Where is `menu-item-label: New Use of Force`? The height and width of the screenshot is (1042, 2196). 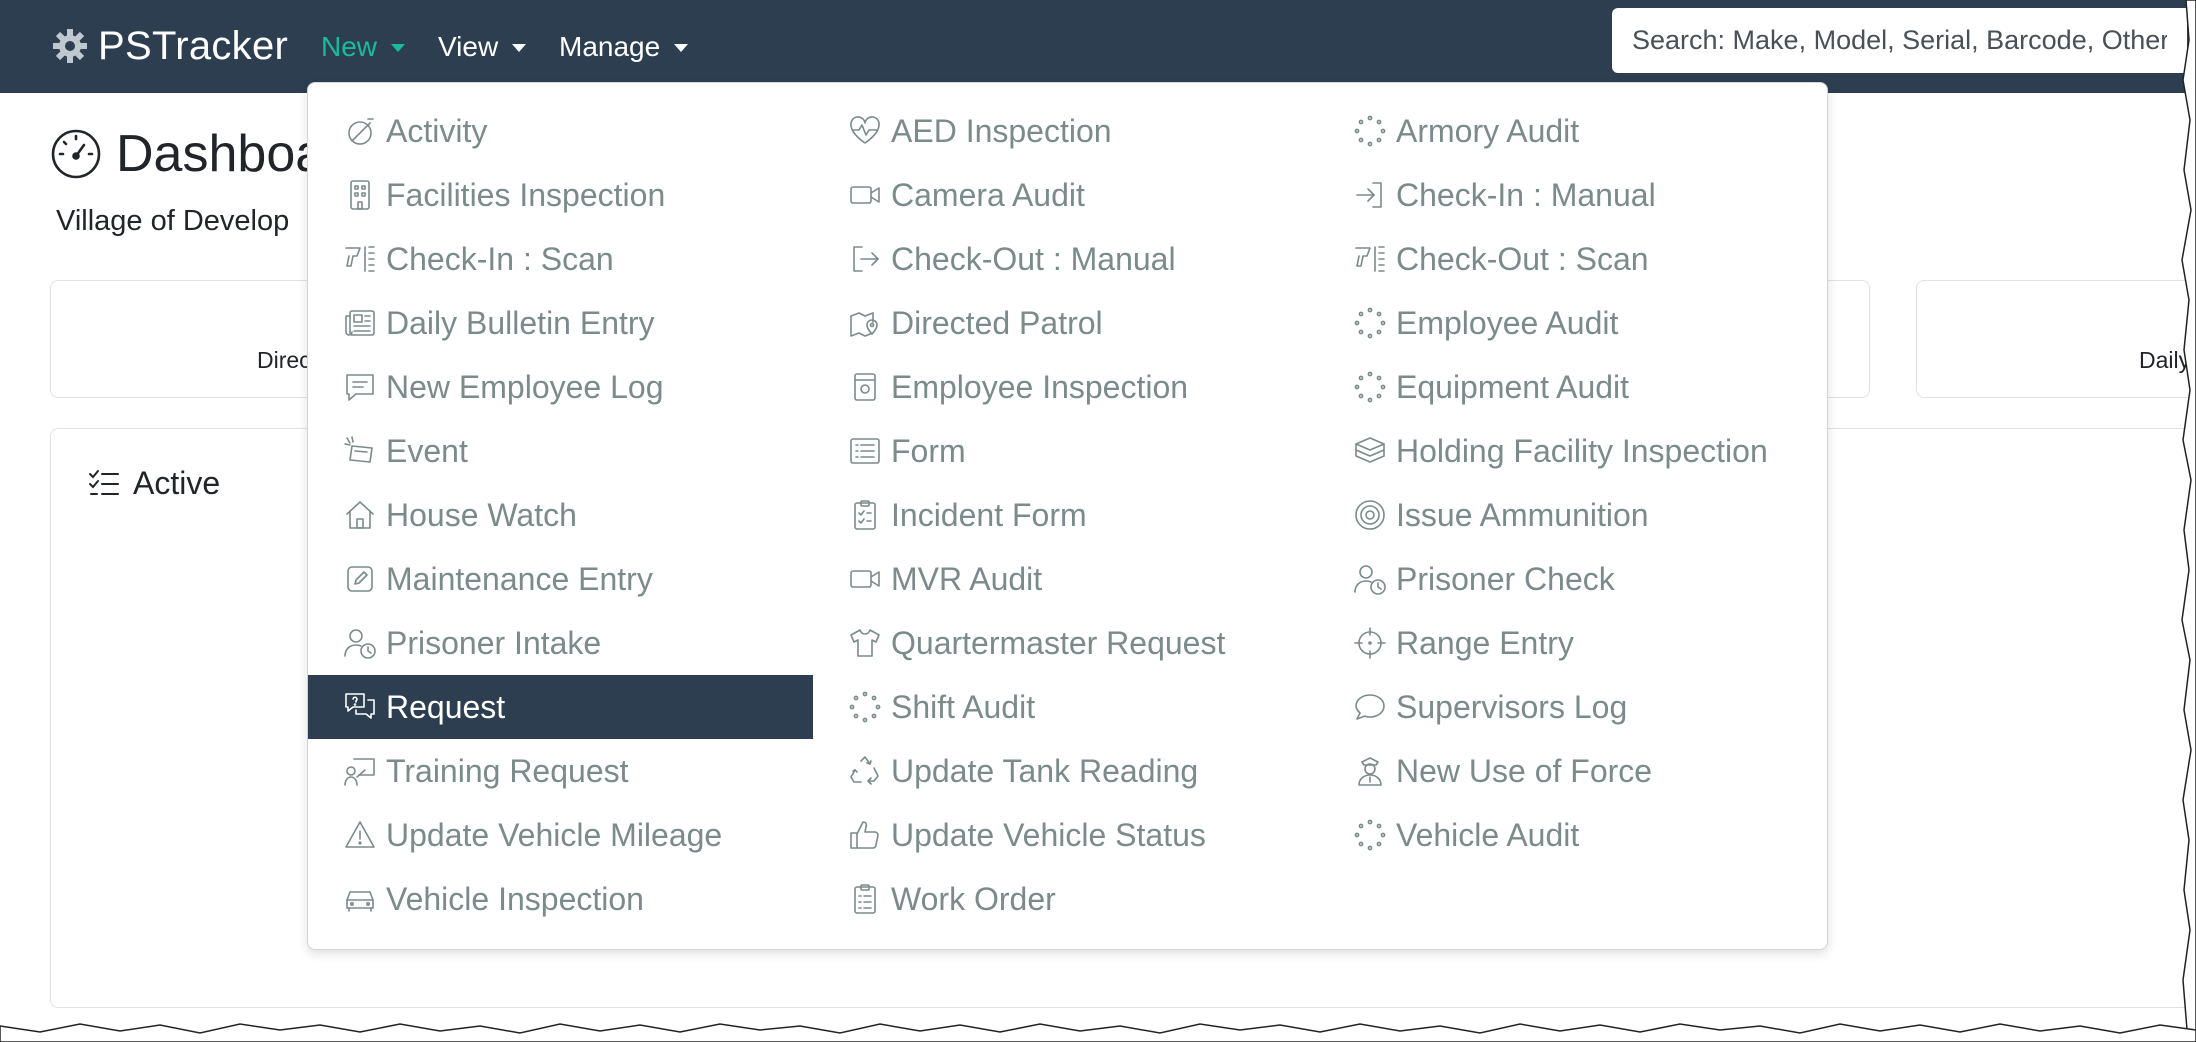 menu-item-label: New Use of Force is located at coordinates (1524, 770).